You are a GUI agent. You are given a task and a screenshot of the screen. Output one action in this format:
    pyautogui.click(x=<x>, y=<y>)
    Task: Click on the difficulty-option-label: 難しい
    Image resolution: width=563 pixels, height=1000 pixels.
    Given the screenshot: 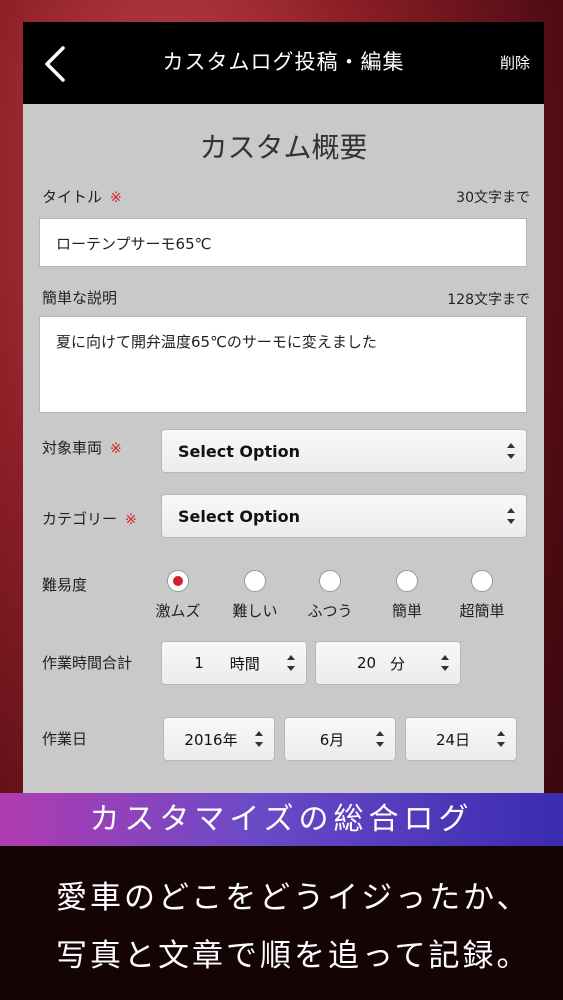 What is the action you would take?
    pyautogui.click(x=255, y=611)
    